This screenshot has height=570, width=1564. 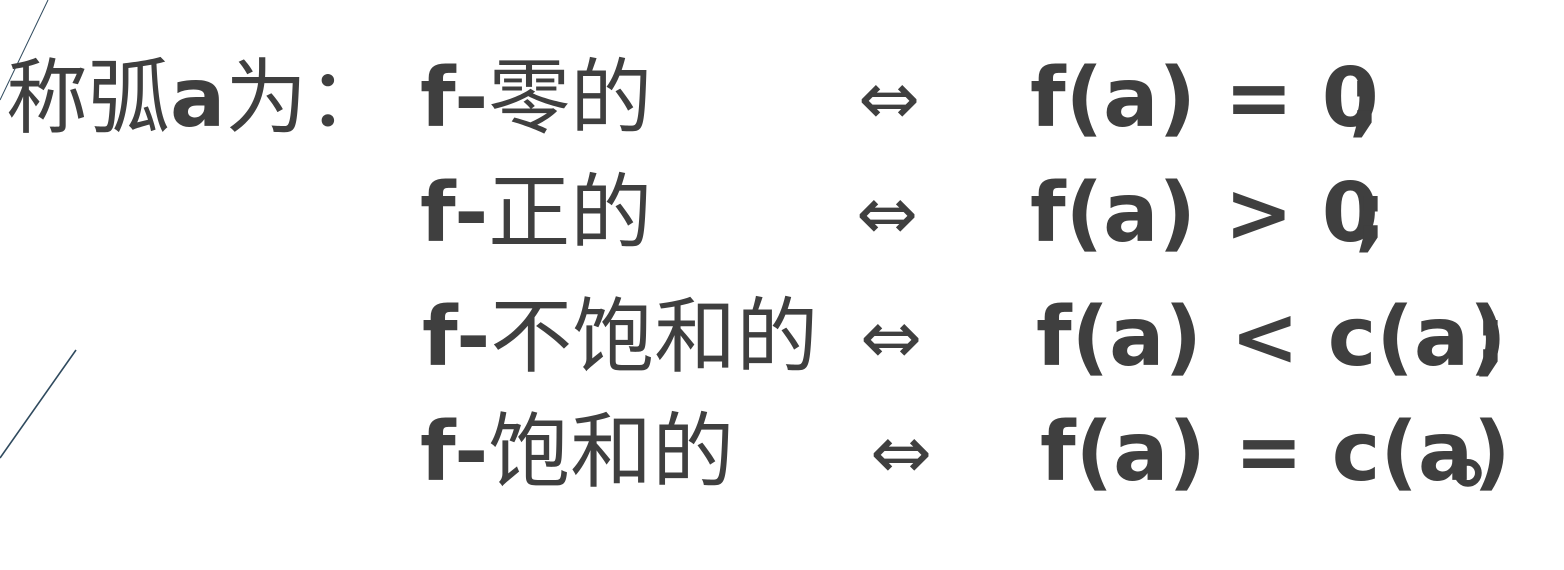 I want to click on row-3-punct: ;, so click(x=1490, y=337).